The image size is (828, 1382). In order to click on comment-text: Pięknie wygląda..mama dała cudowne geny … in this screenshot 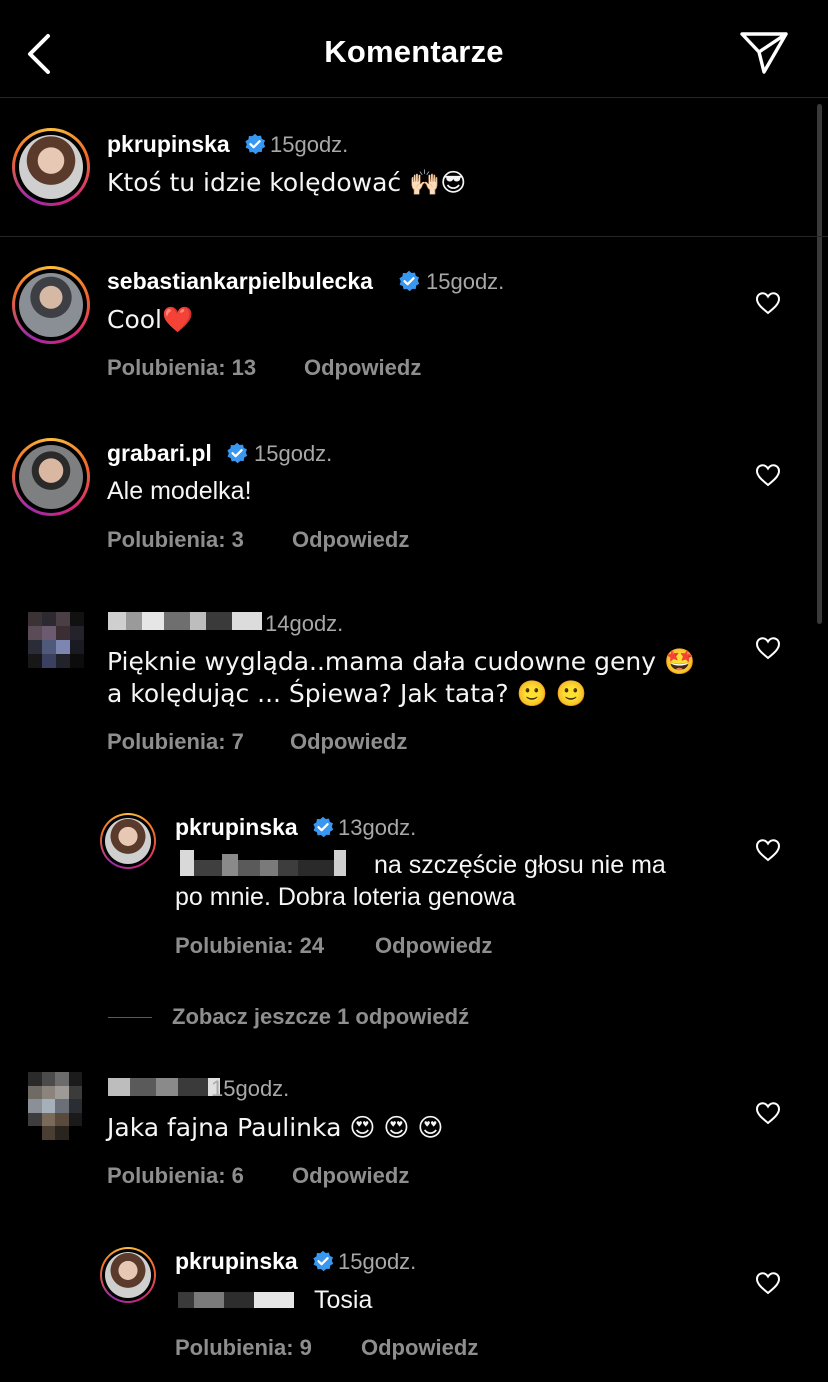, I will do `click(401, 661)`.